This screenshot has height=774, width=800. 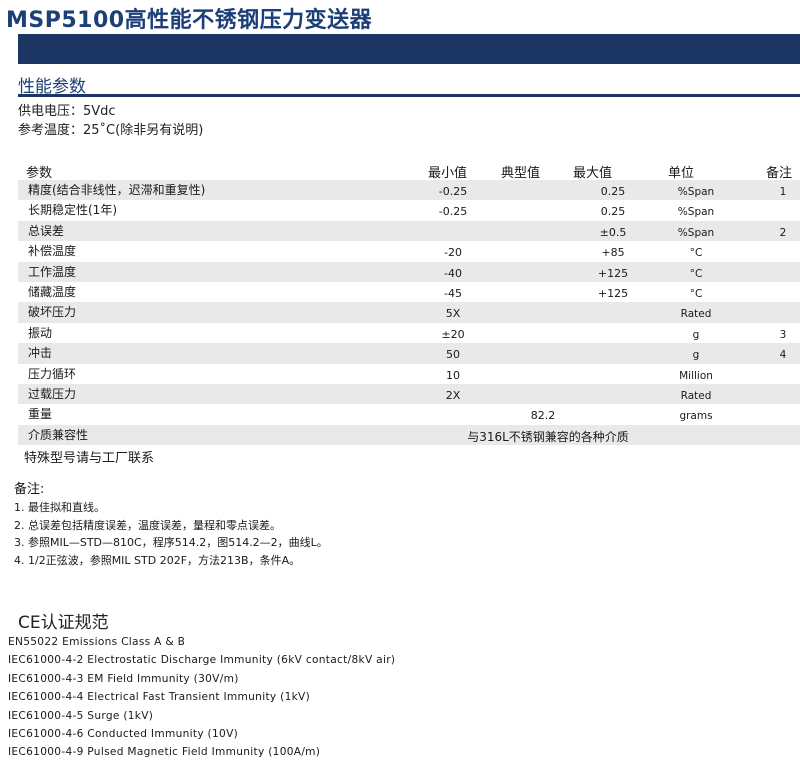 What do you see at coordinates (29, 489) in the screenshot?
I see `notes-title: 备注:` at bounding box center [29, 489].